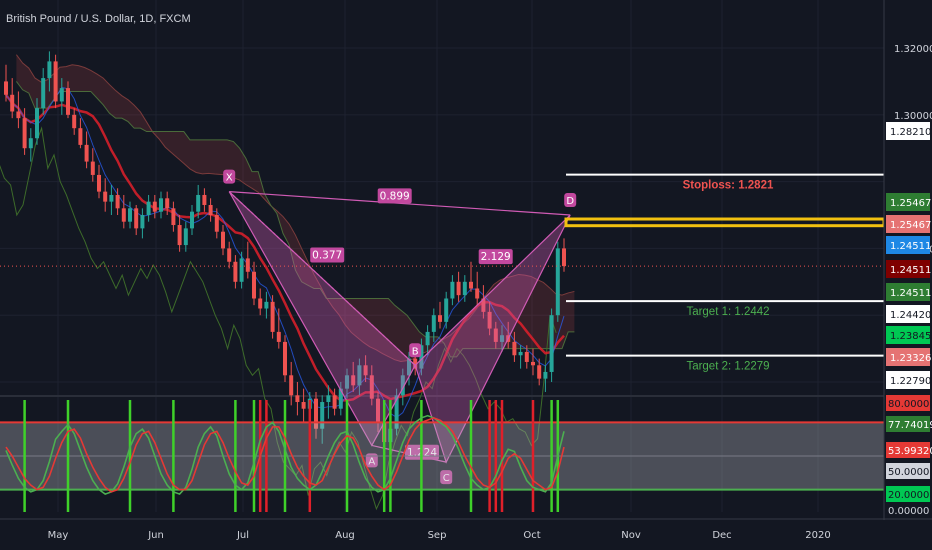 The image size is (932, 550). Describe the element at coordinates (155, 535) in the screenshot. I see `time-tick-label: Jun` at that location.